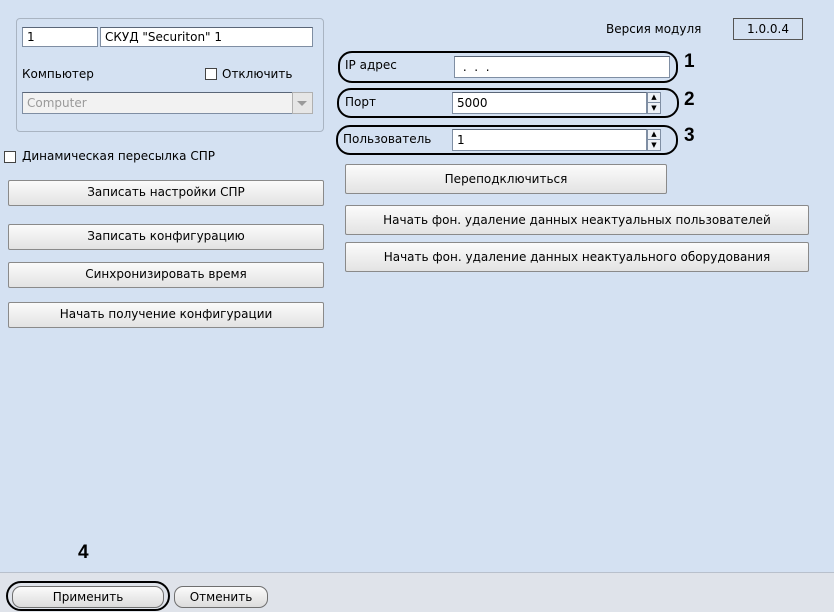 The height and width of the screenshot is (612, 834). What do you see at coordinates (506, 179) in the screenshot?
I see `reconnect-button: Переподключиться` at bounding box center [506, 179].